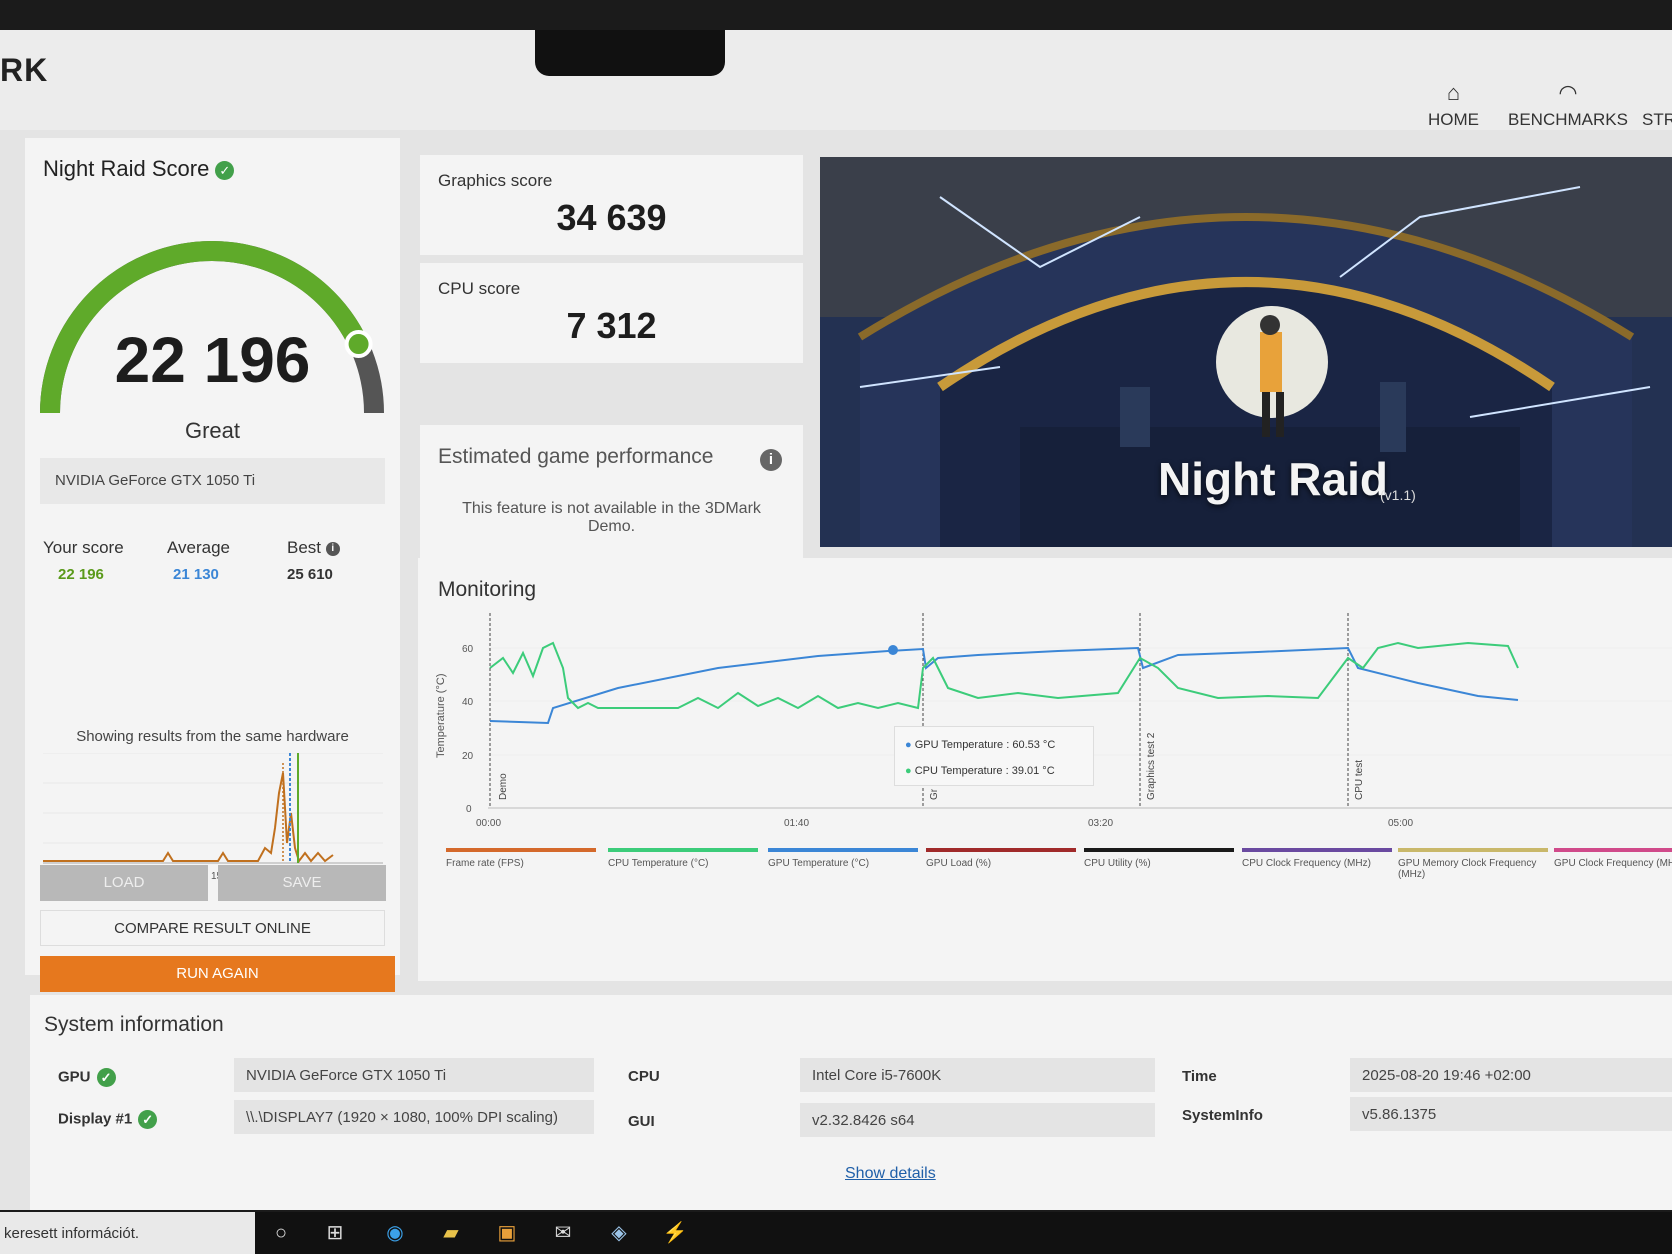  I want to click on home-icon: ⌂, so click(1453, 92).